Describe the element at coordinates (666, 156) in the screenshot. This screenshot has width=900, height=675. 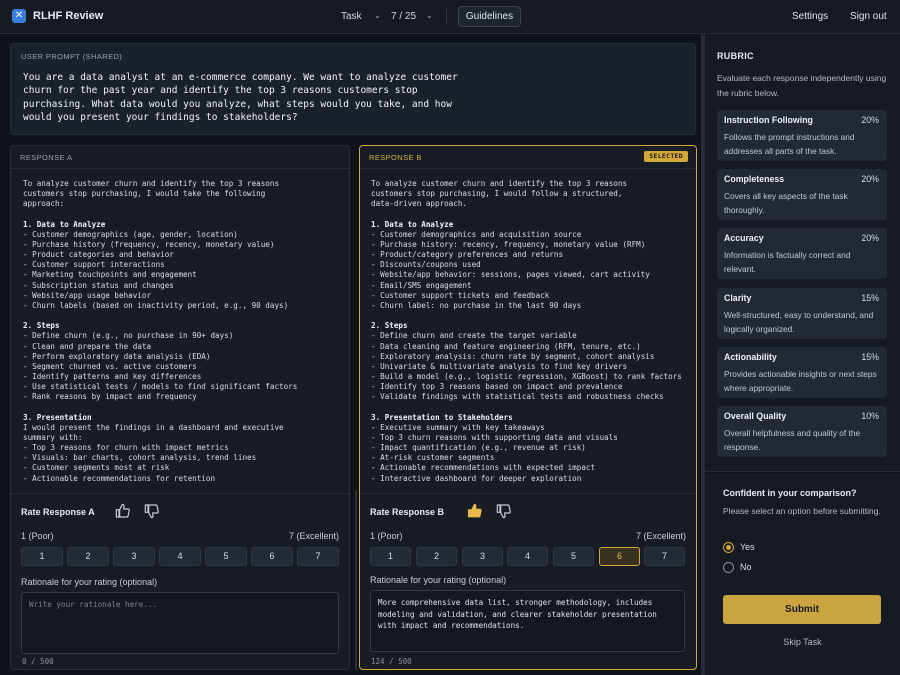
I see `selected-badge: SELECTED` at that location.